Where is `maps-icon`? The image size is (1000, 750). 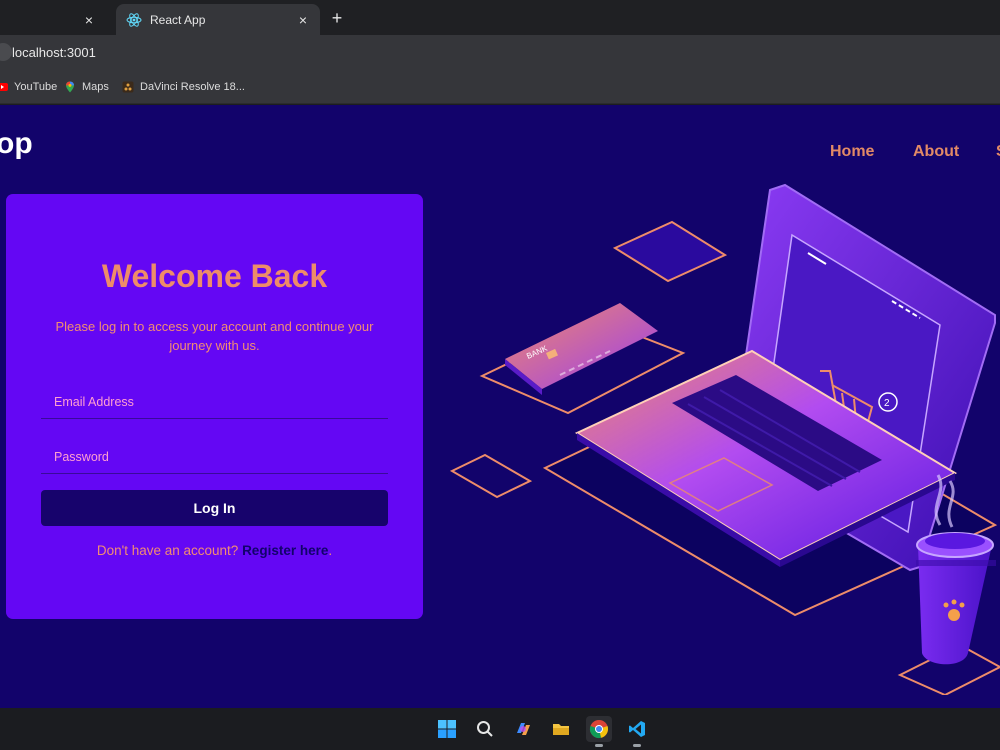 maps-icon is located at coordinates (70, 87).